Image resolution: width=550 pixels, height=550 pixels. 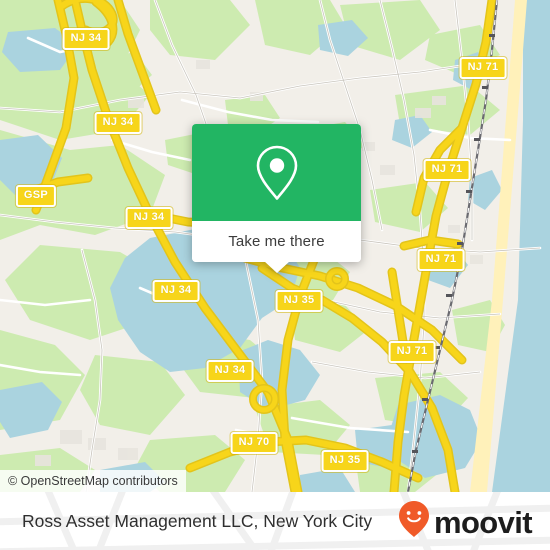 What do you see at coordinates (197, 520) in the screenshot?
I see `place-title: Ross Asset Management LLC, New York City` at bounding box center [197, 520].